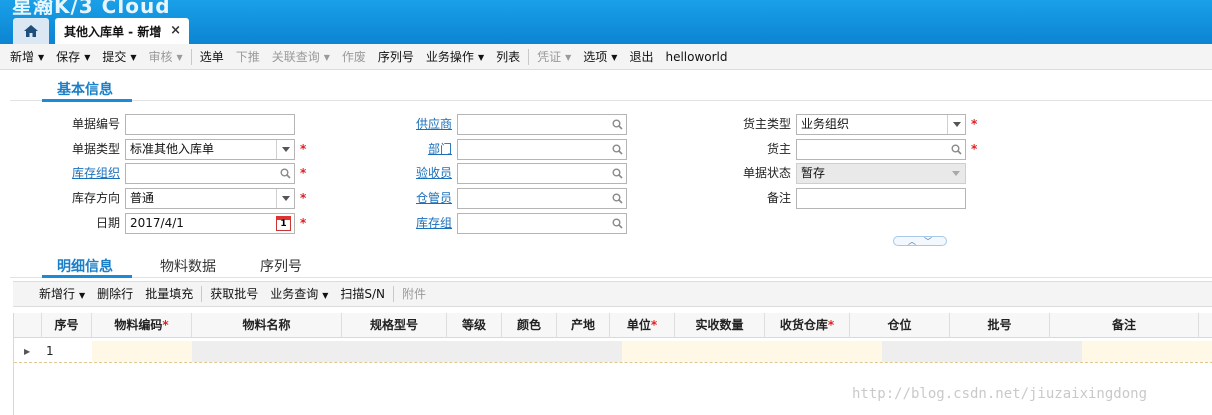 The height and width of the screenshot is (415, 1212). I want to click on stocker-search-button, so click(617, 198).